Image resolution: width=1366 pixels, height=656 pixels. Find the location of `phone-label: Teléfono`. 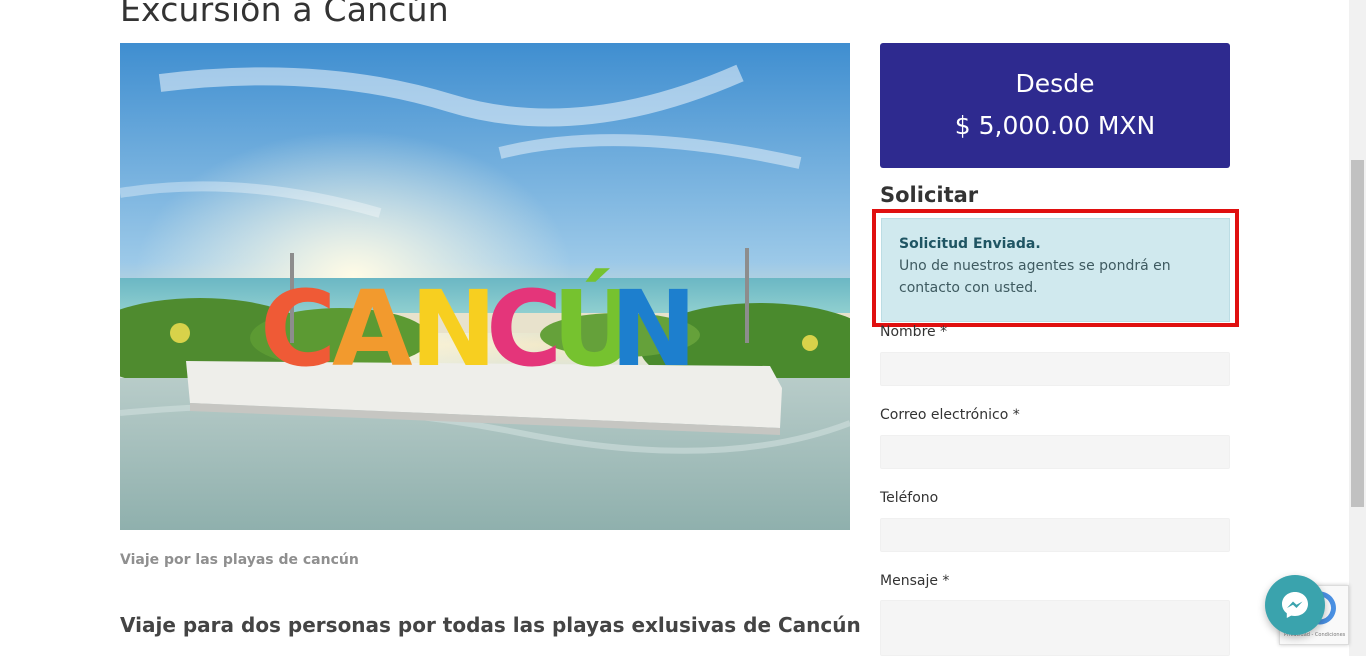

phone-label: Teléfono is located at coordinates (909, 498).